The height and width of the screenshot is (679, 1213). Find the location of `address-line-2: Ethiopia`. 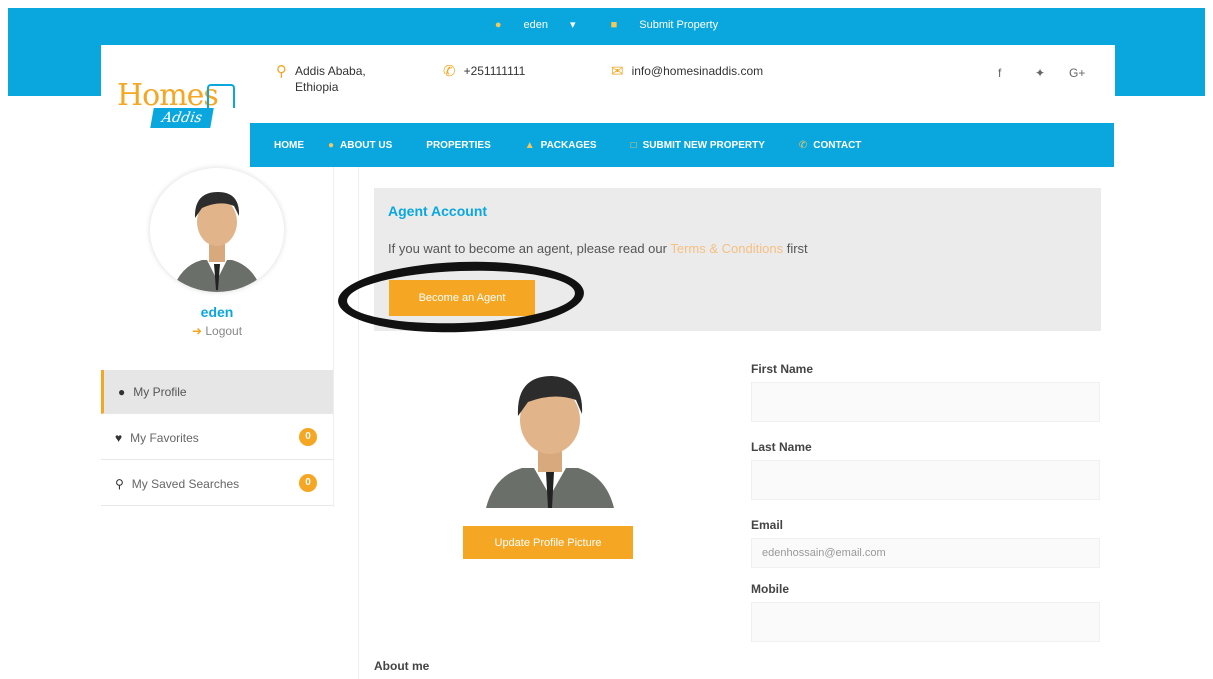

address-line-2: Ethiopia is located at coordinates (317, 87).